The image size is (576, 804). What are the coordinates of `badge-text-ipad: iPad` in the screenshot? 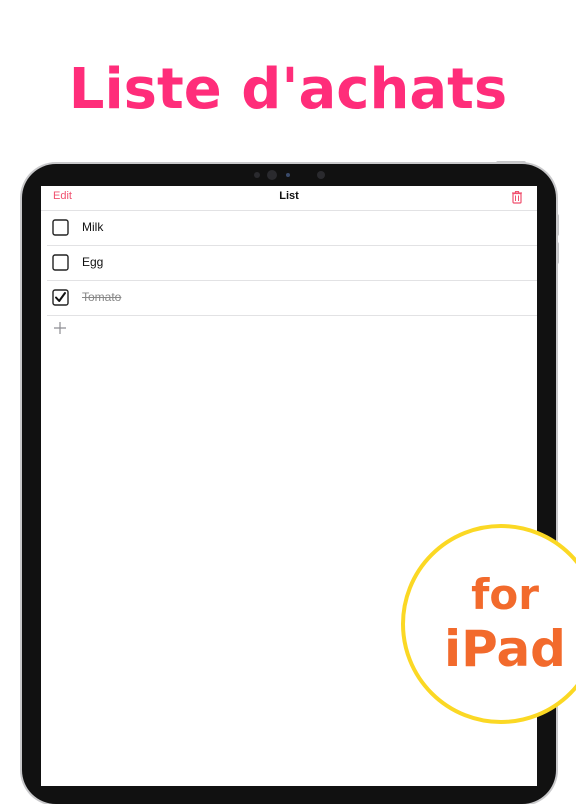 It's located at (505, 649).